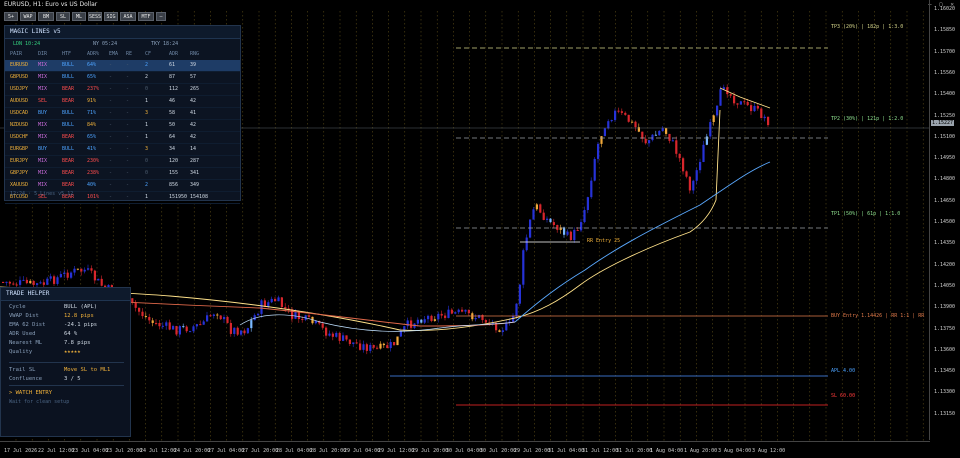  What do you see at coordinates (128, 65) in the screenshot?
I see `cell-re: -` at bounding box center [128, 65].